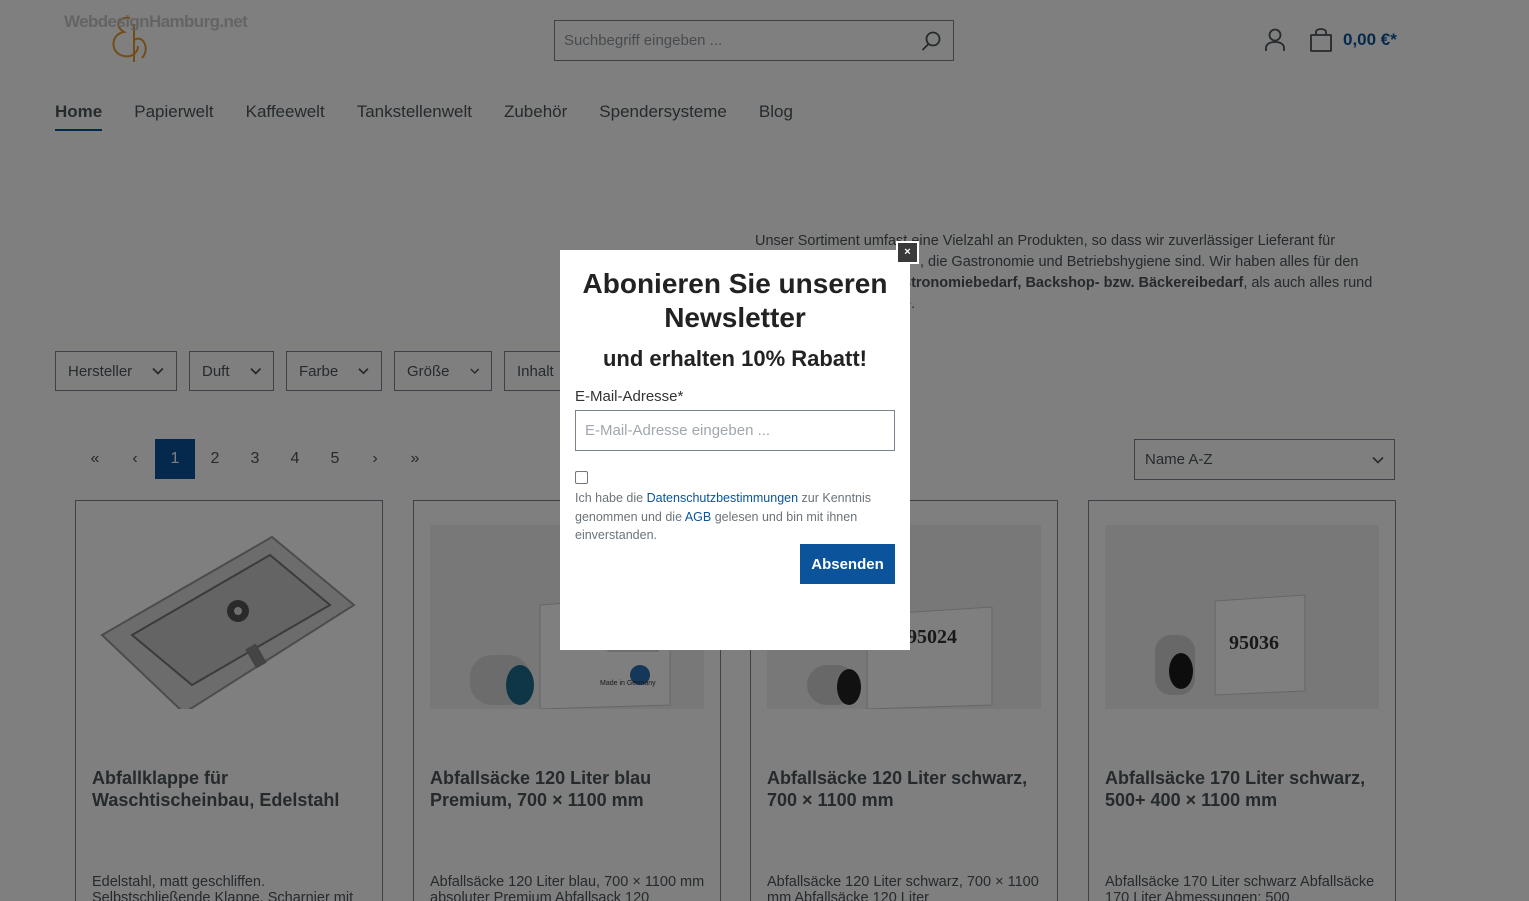  Describe the element at coordinates (581, 477) in the screenshot. I see `privacy-checkbox` at that location.